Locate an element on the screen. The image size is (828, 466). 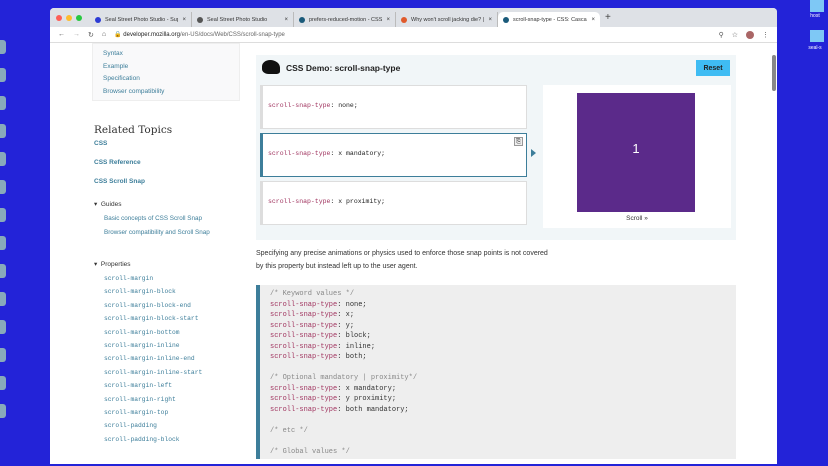
code-value: y proximity; is located at coordinates (371, 399).